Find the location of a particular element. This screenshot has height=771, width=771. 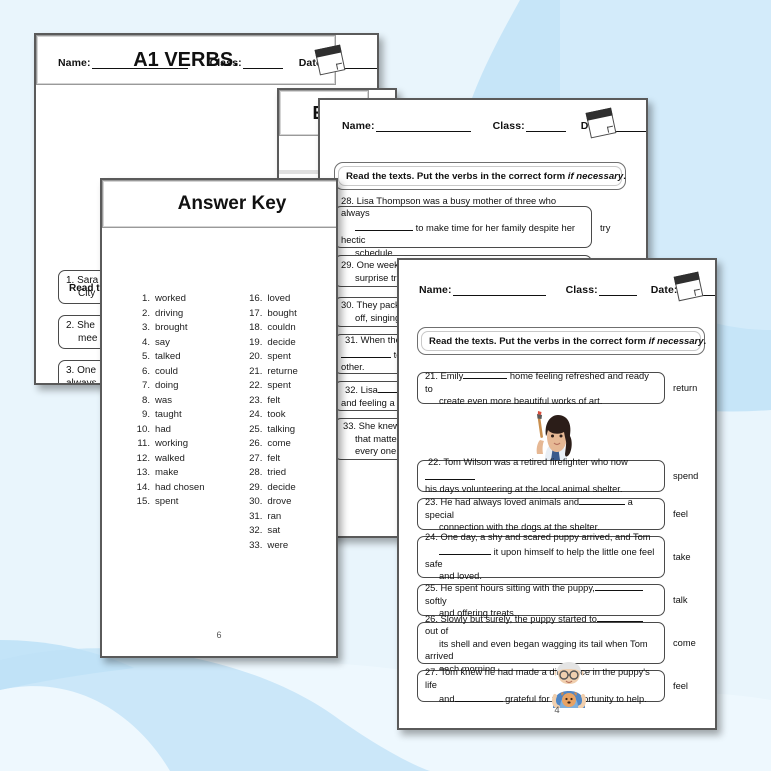

question-text: One is located at coordinates (87, 370).